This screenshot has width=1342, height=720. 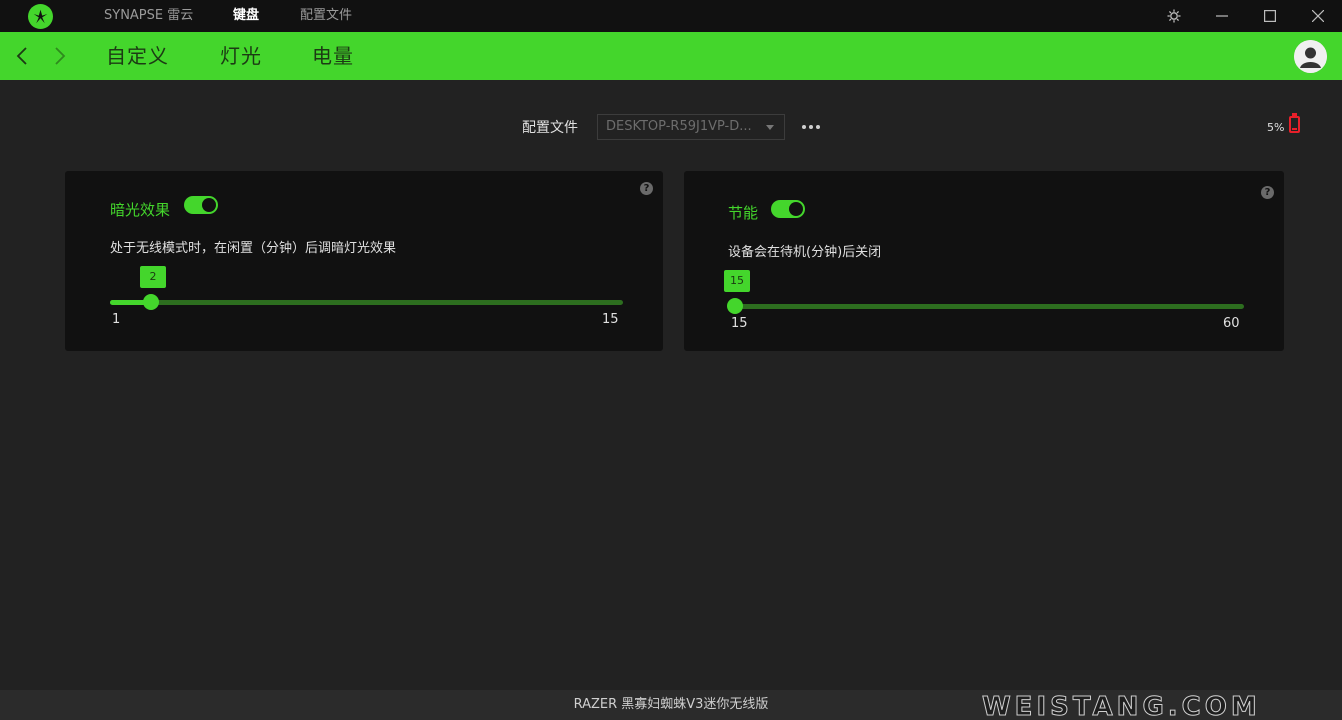 I want to click on forward-arrow-icon, so click(x=60, y=56).